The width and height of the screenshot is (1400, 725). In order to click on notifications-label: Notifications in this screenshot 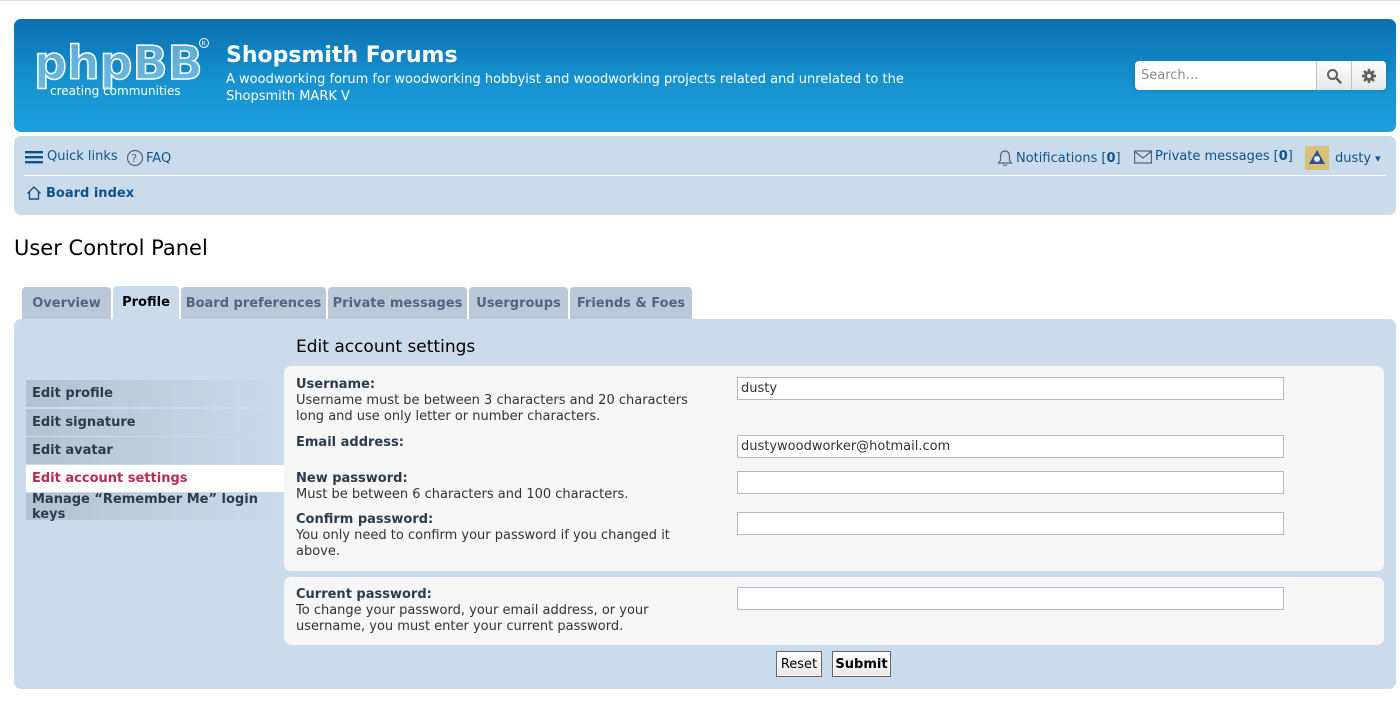, I will do `click(1057, 158)`.